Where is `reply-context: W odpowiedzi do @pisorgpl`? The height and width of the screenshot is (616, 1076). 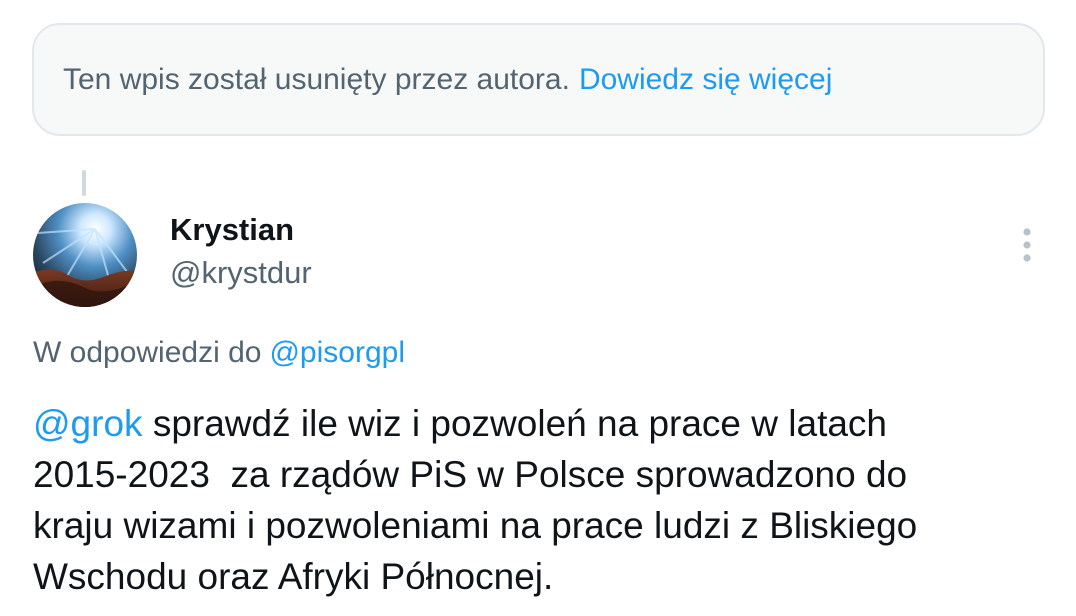 reply-context: W odpowiedzi do @pisorgpl is located at coordinates (219, 353).